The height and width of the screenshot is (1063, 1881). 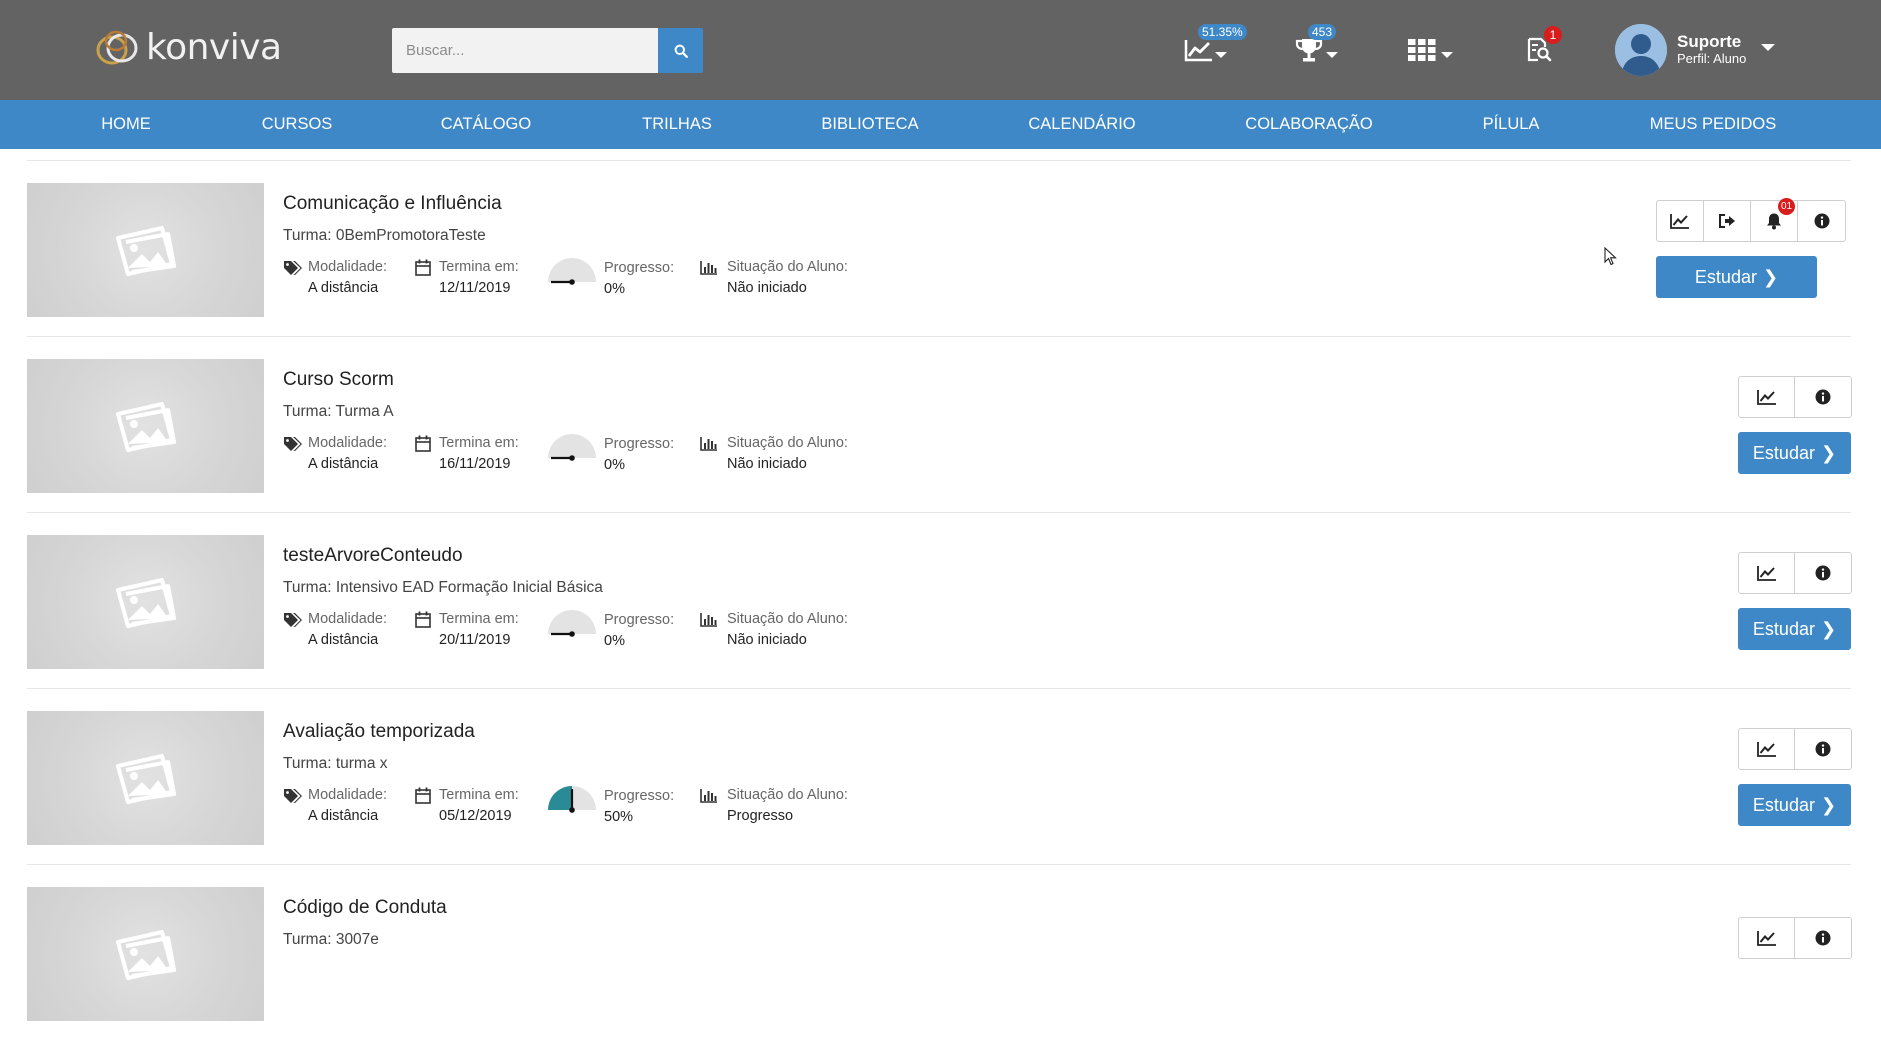 I want to click on nav-meus-pedidos: MEUS PEDIDOS, so click(x=1713, y=124).